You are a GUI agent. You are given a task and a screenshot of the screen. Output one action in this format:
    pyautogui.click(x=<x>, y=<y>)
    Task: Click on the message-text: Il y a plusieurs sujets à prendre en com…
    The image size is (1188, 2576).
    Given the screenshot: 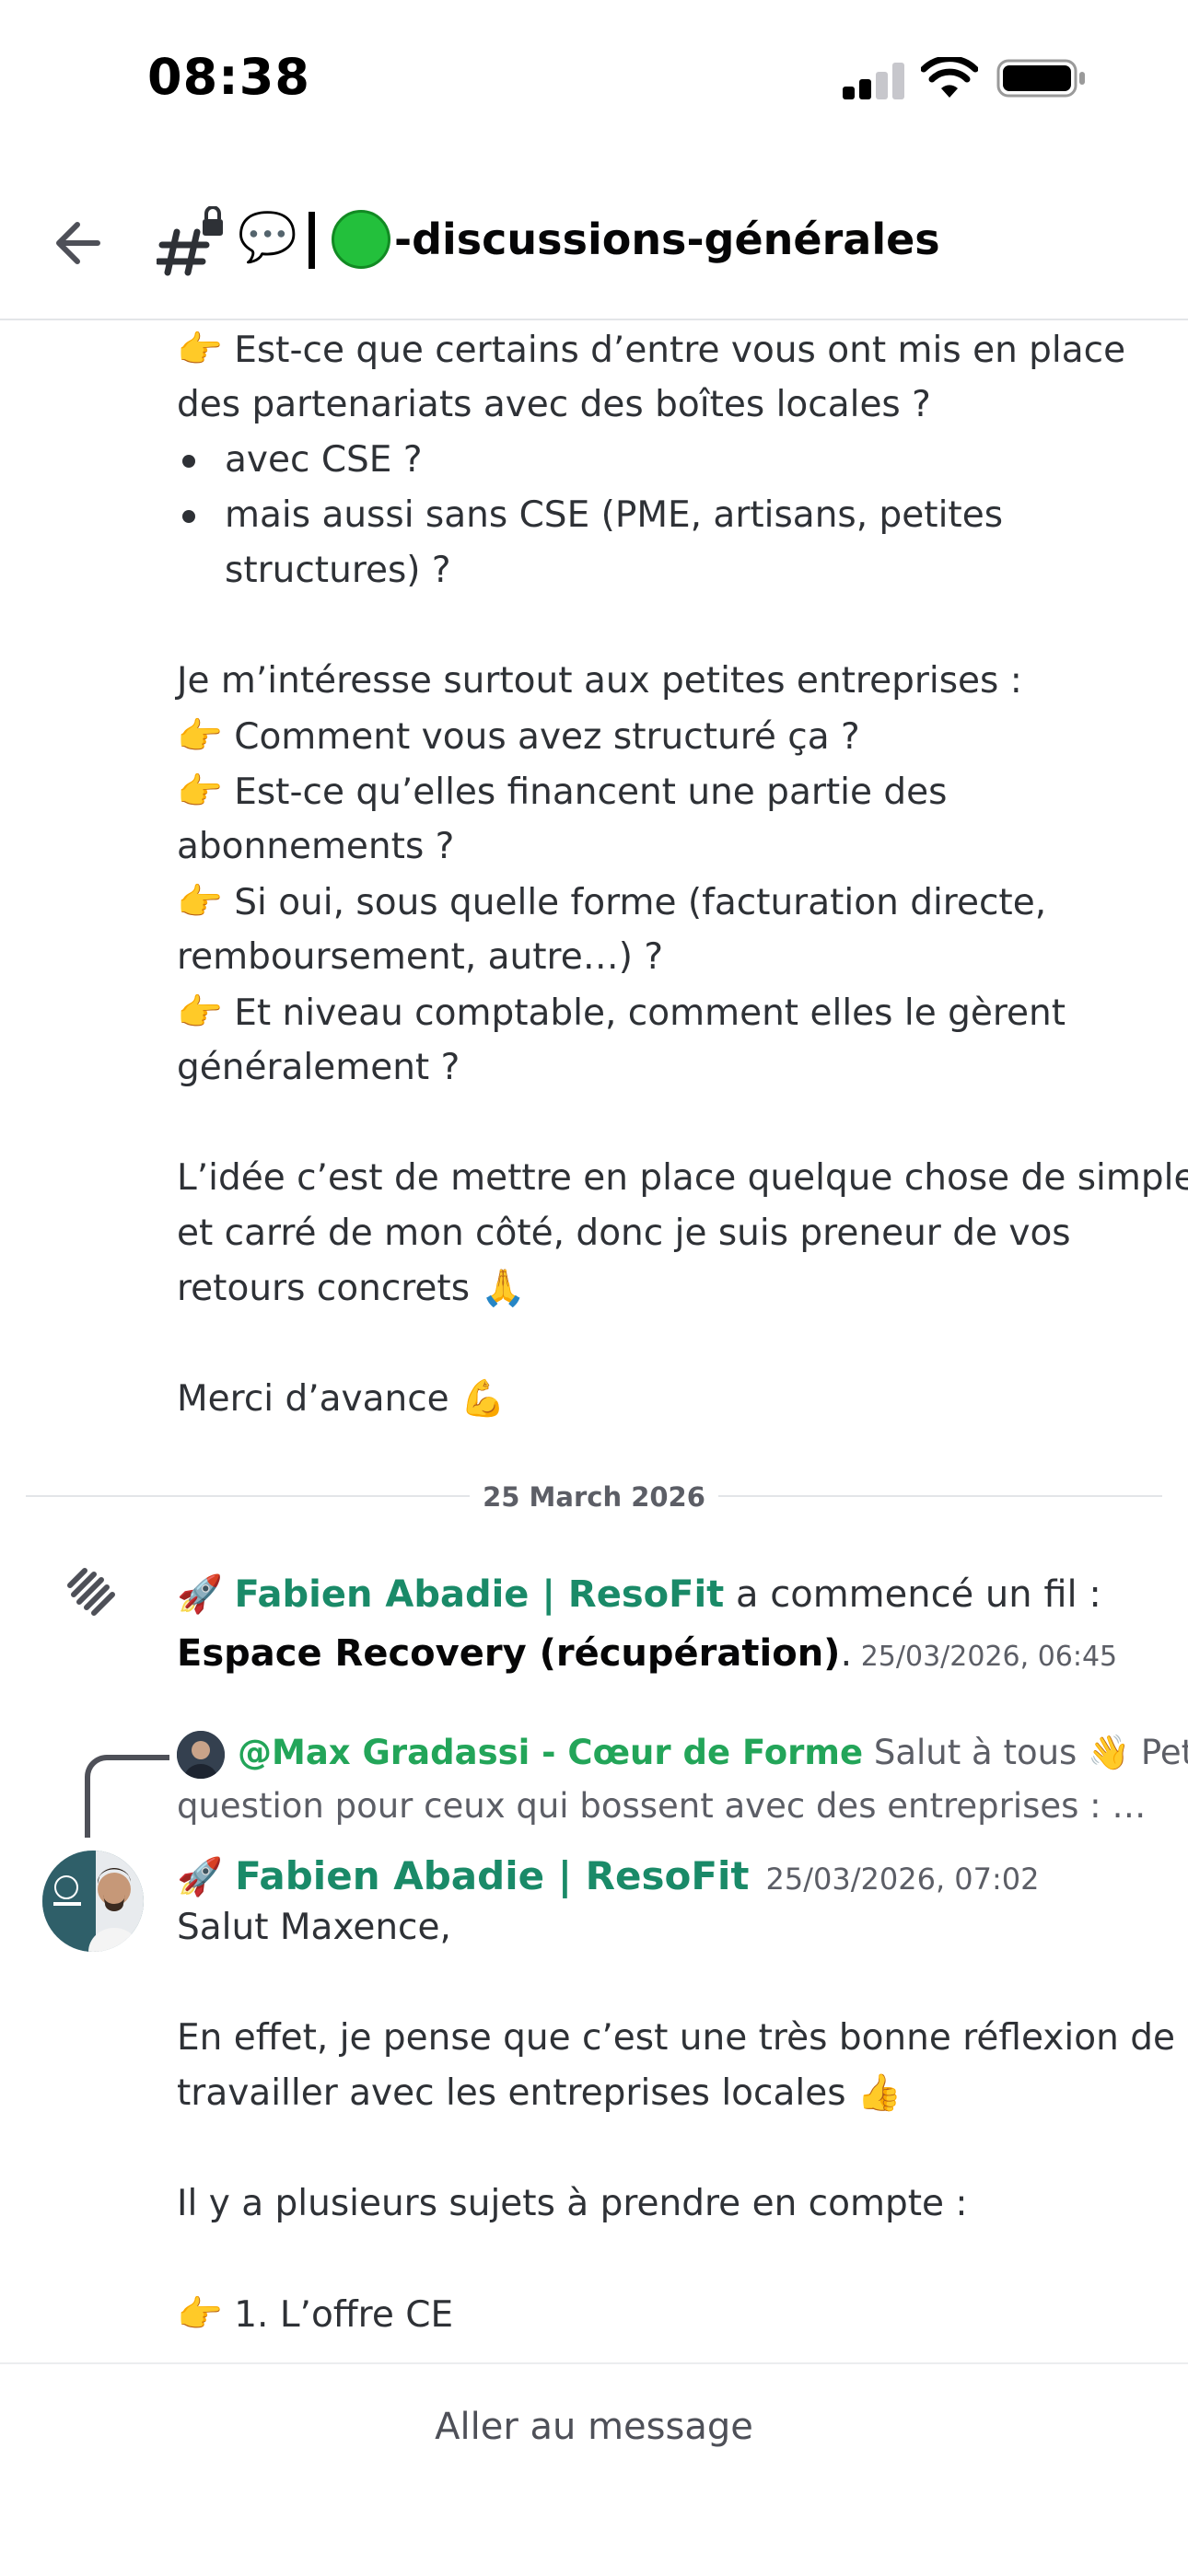 What is the action you would take?
    pyautogui.click(x=572, y=2203)
    